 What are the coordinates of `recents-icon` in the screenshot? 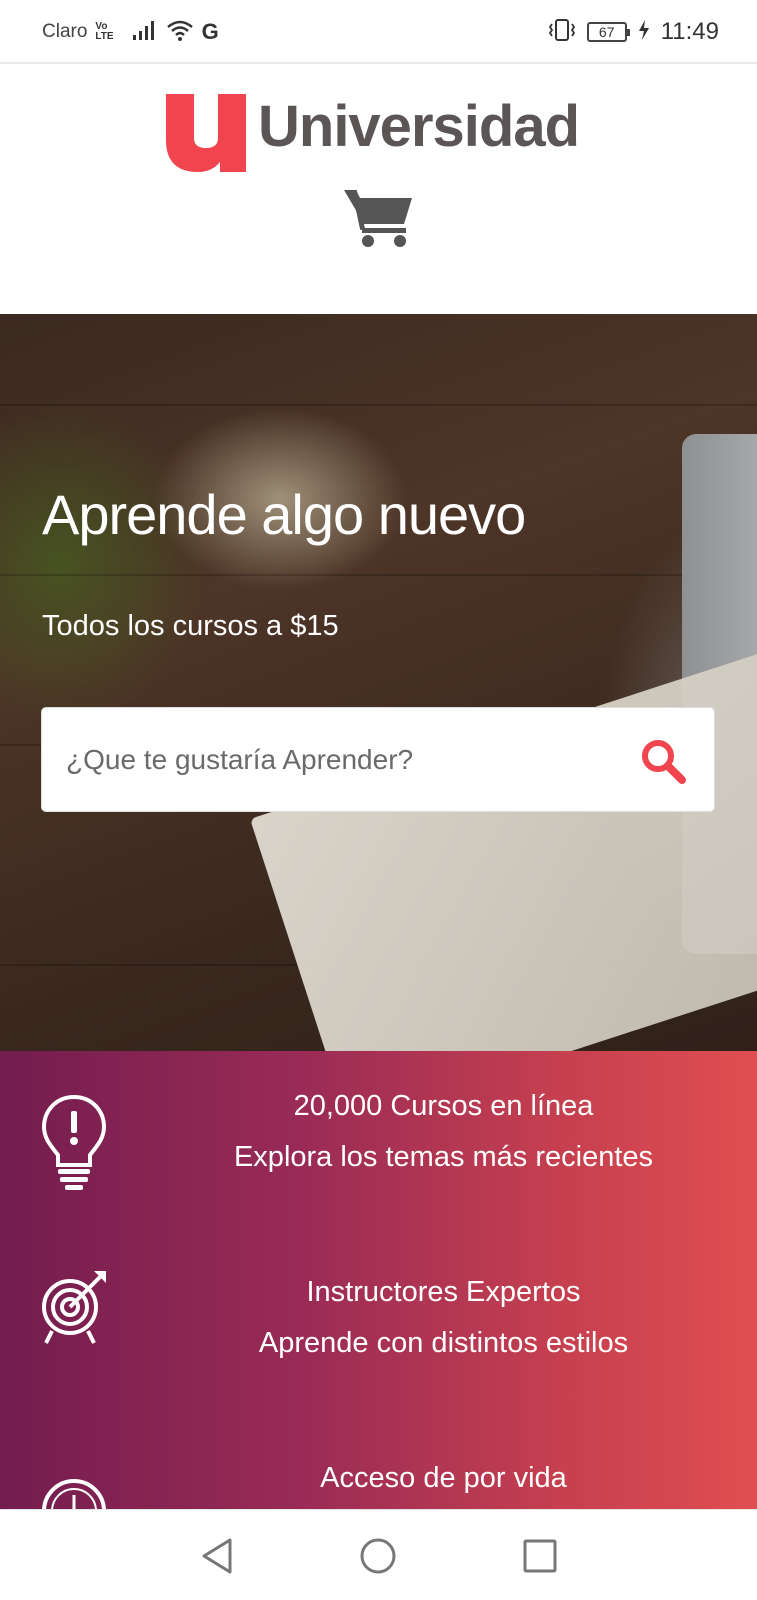 It's located at (540, 1556).